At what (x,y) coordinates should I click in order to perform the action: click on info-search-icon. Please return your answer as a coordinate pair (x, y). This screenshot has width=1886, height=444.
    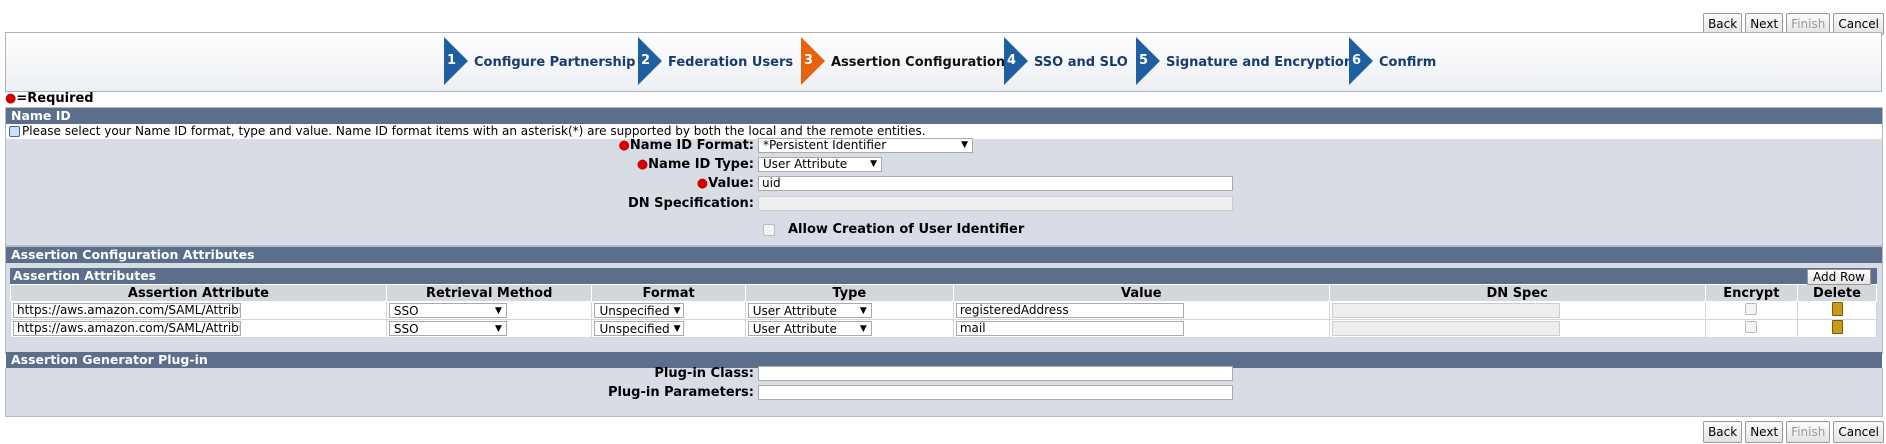
    Looking at the image, I should click on (14, 131).